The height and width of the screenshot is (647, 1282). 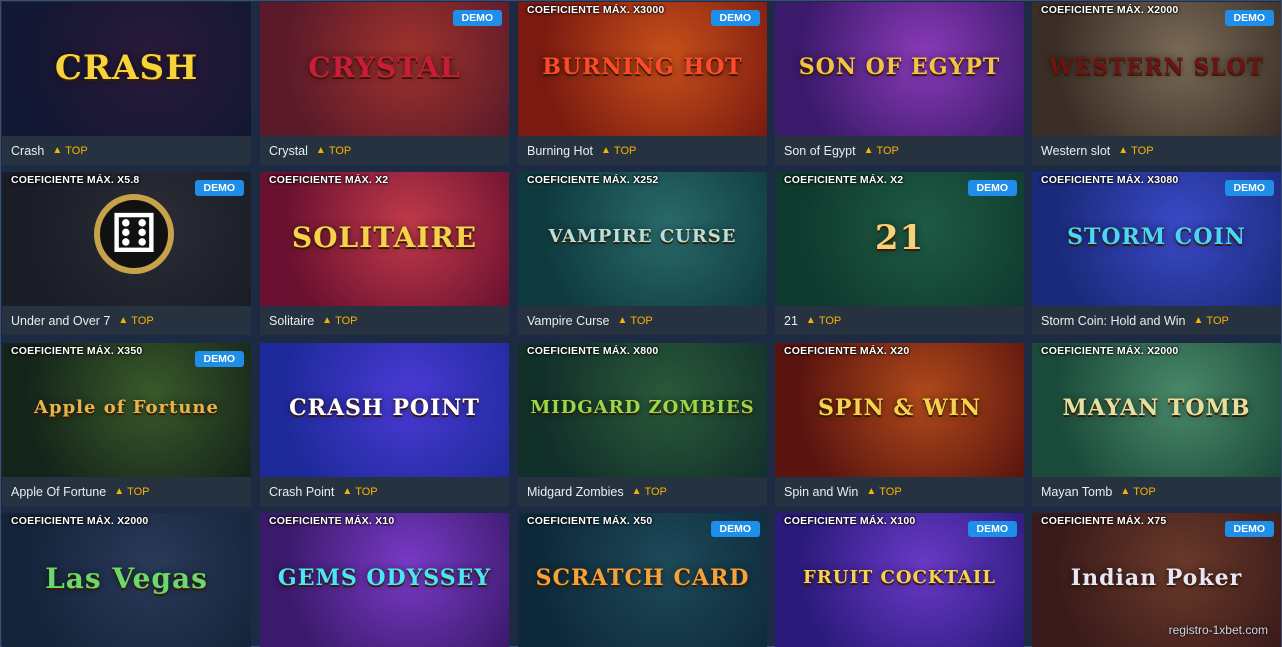 I want to click on game-thumbnail: SPIN & WIN COEFICIENTE MÁX. X20, so click(x=899, y=410).